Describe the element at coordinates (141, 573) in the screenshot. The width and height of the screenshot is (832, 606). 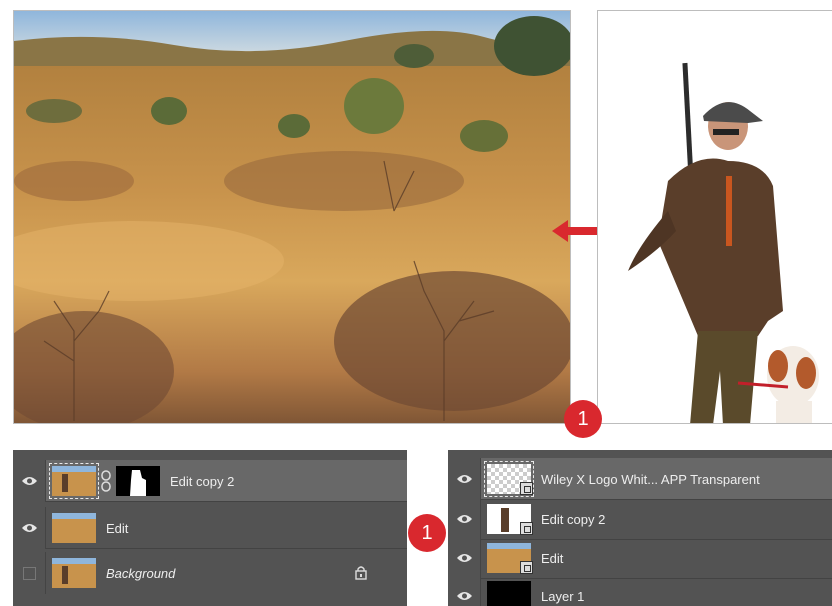
I see `layer-name: Background` at that location.